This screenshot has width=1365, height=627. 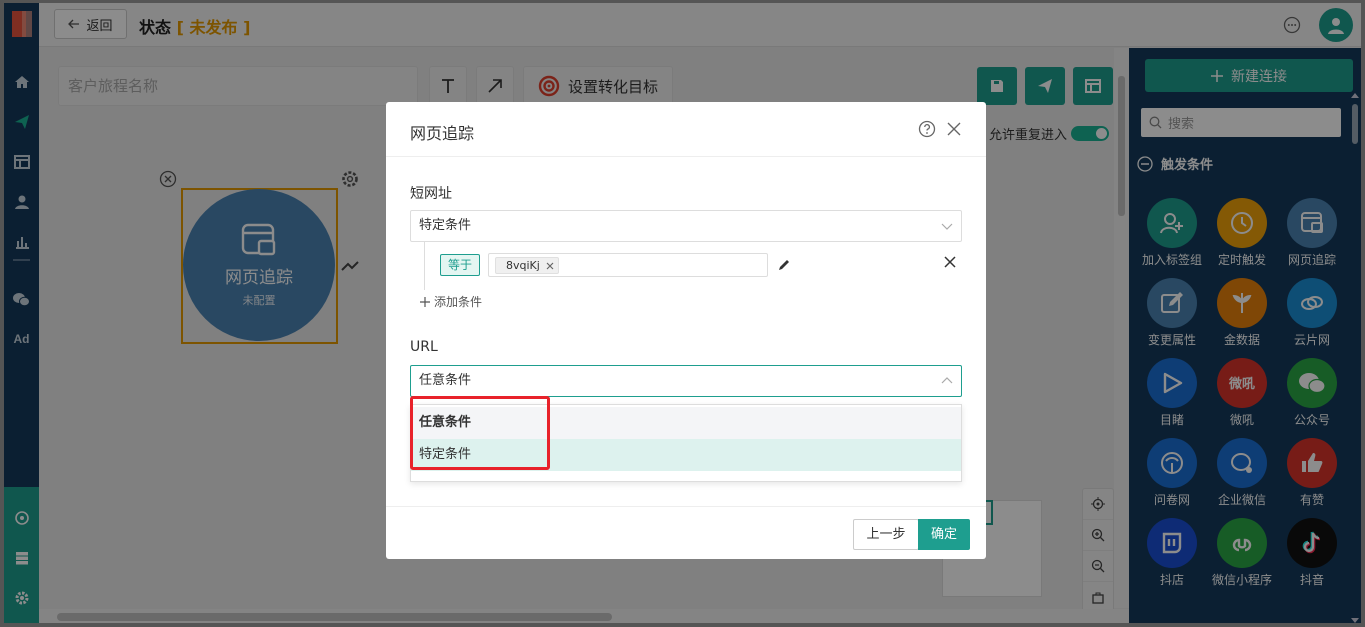 I want to click on add-condition-button: 添加条件, so click(x=451, y=301).